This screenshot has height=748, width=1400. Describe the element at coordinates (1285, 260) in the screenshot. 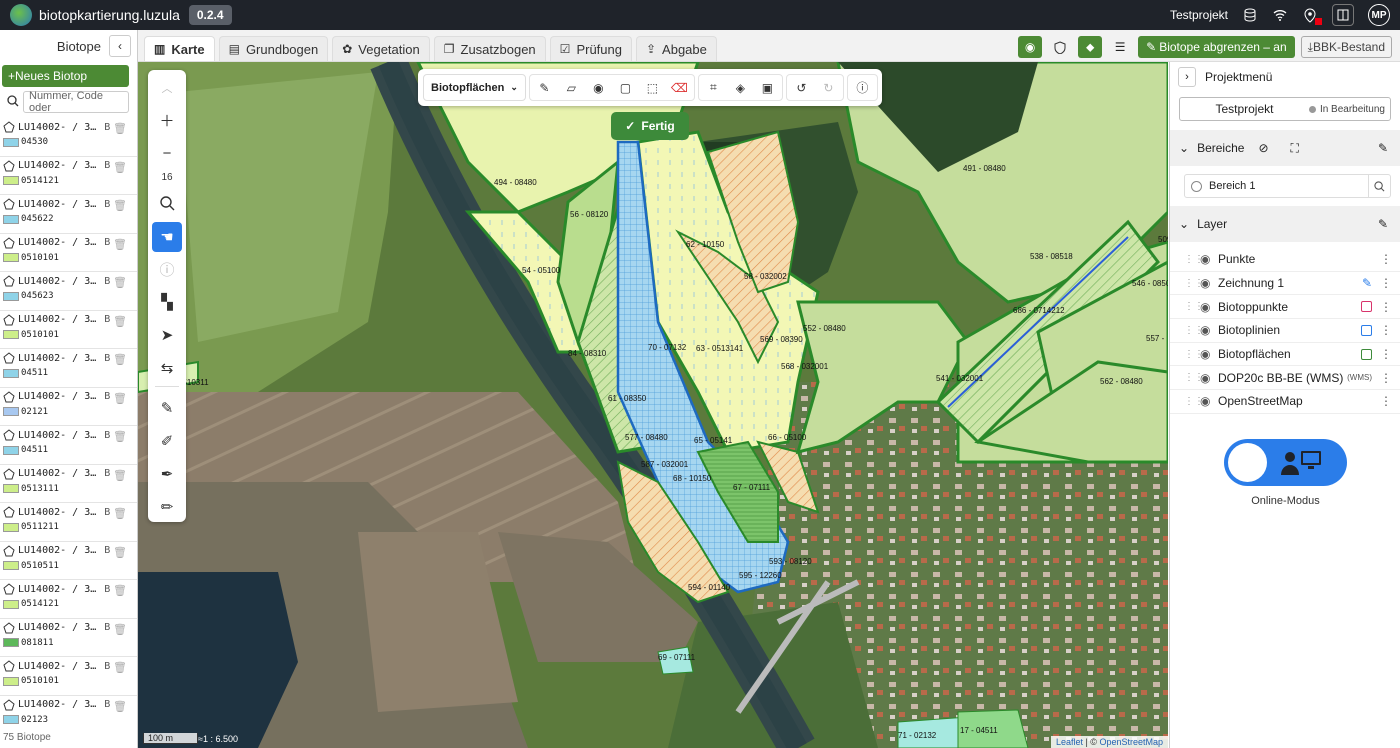

I see `layer-item: ⋮⋮ ◉ Punkte ⋮` at that location.